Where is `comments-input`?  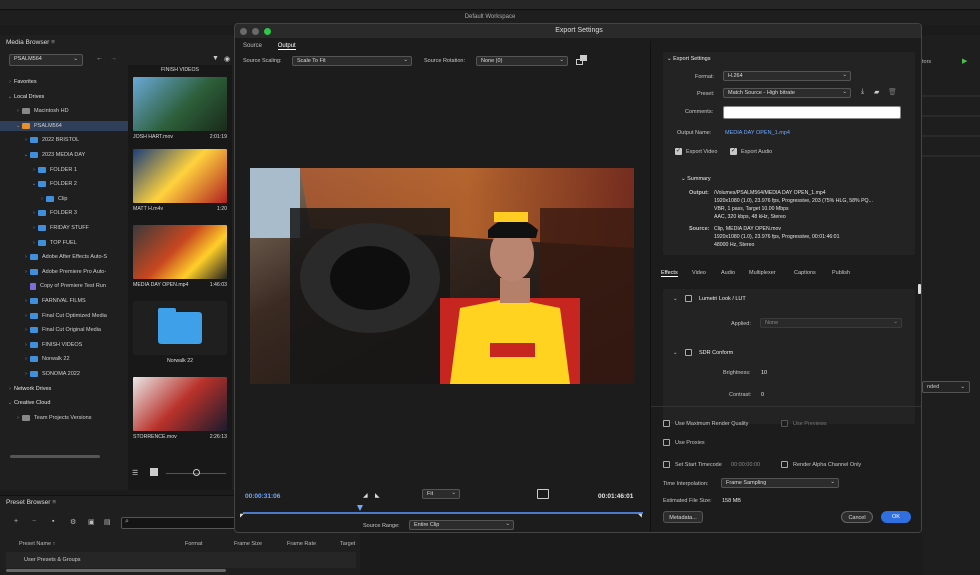
comments-input is located at coordinates (812, 112).